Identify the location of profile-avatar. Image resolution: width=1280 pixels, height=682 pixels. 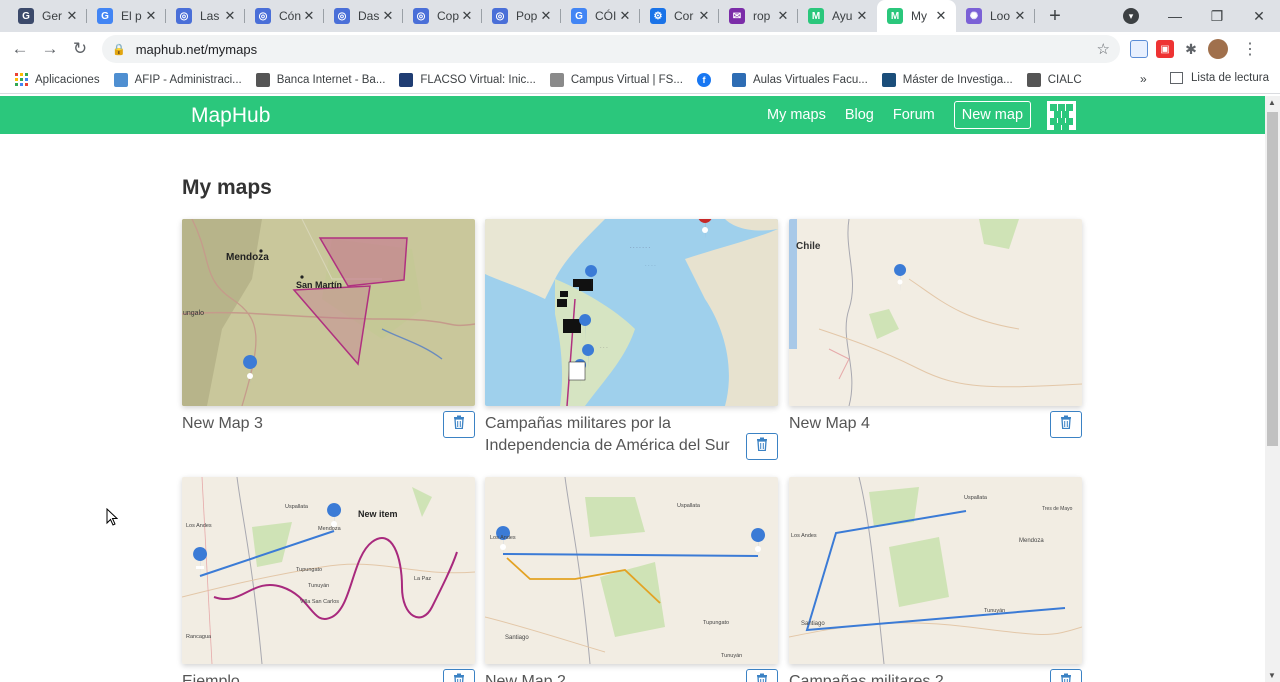
(1218, 49).